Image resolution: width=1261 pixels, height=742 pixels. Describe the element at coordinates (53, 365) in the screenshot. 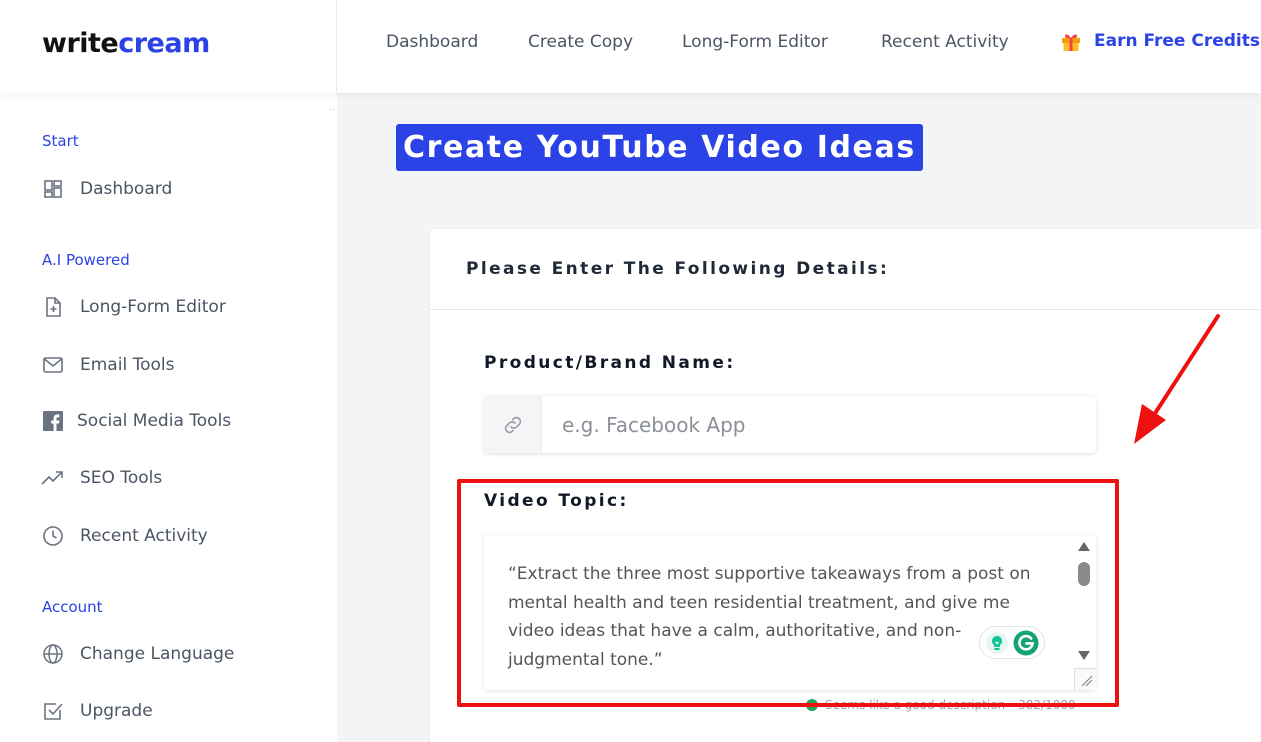

I see `envelope-icon` at that location.